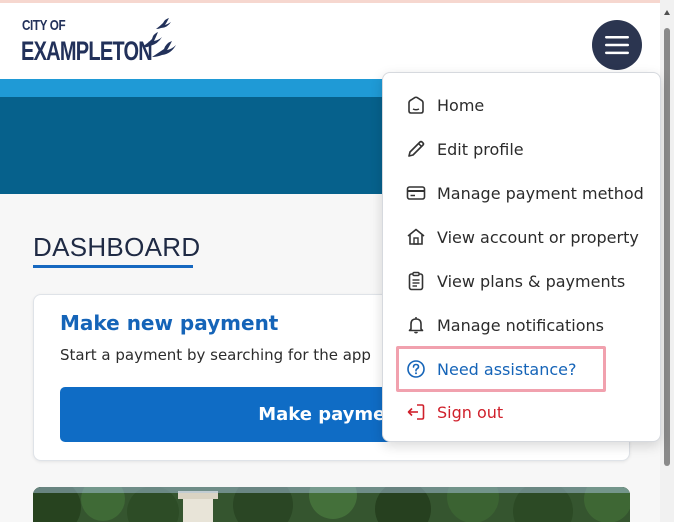  What do you see at coordinates (416, 237) in the screenshot?
I see `house-icon` at bounding box center [416, 237].